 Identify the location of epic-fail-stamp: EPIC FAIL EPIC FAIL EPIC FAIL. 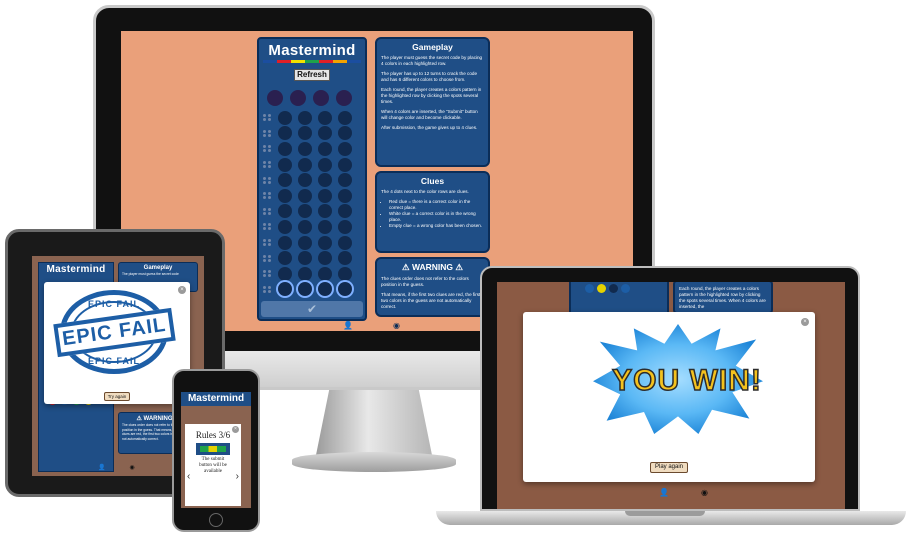
(114, 332).